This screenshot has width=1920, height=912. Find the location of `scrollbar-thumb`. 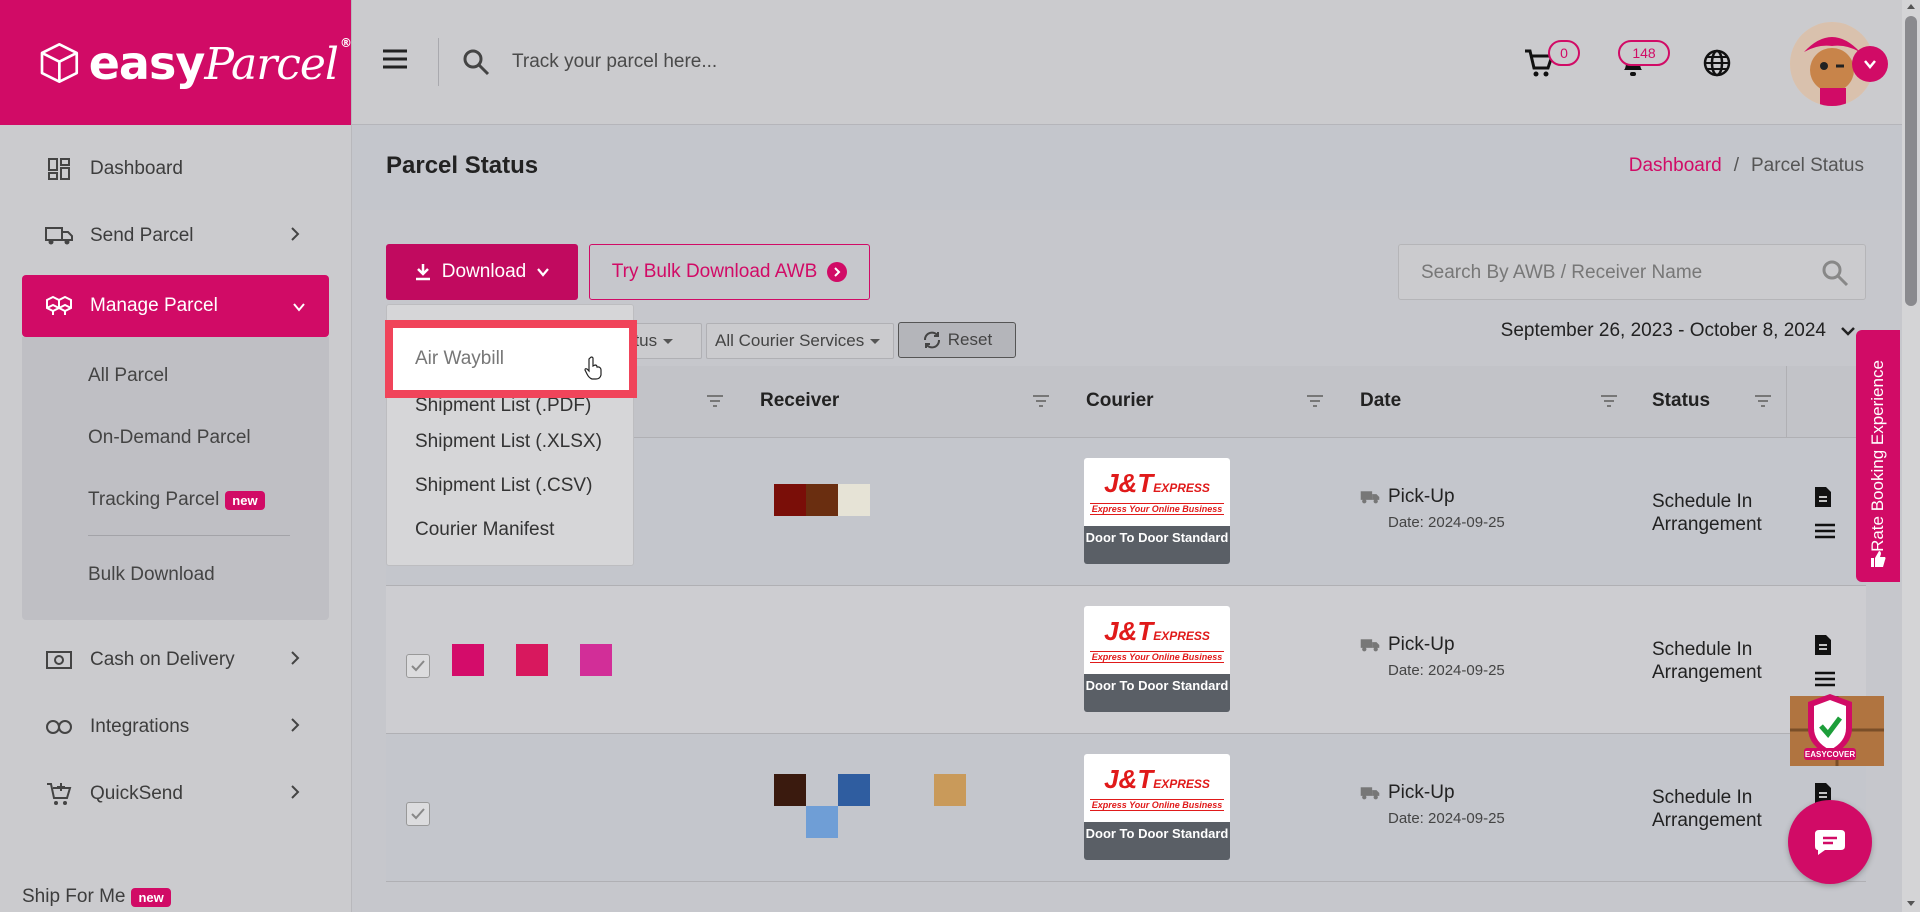

scrollbar-thumb is located at coordinates (1911, 161).